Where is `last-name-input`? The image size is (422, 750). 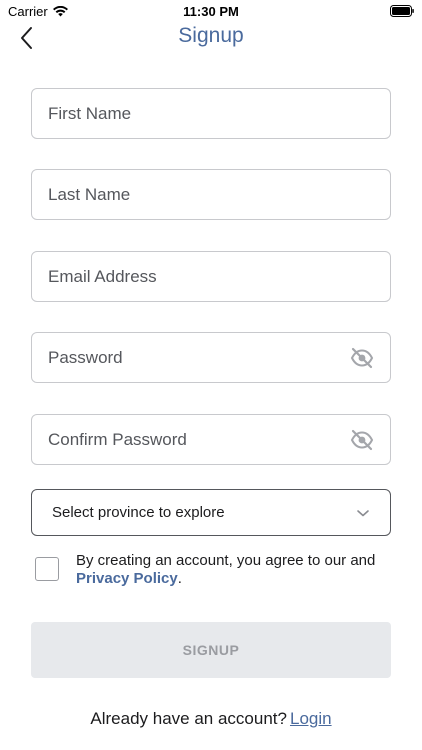
last-name-input is located at coordinates (211, 194).